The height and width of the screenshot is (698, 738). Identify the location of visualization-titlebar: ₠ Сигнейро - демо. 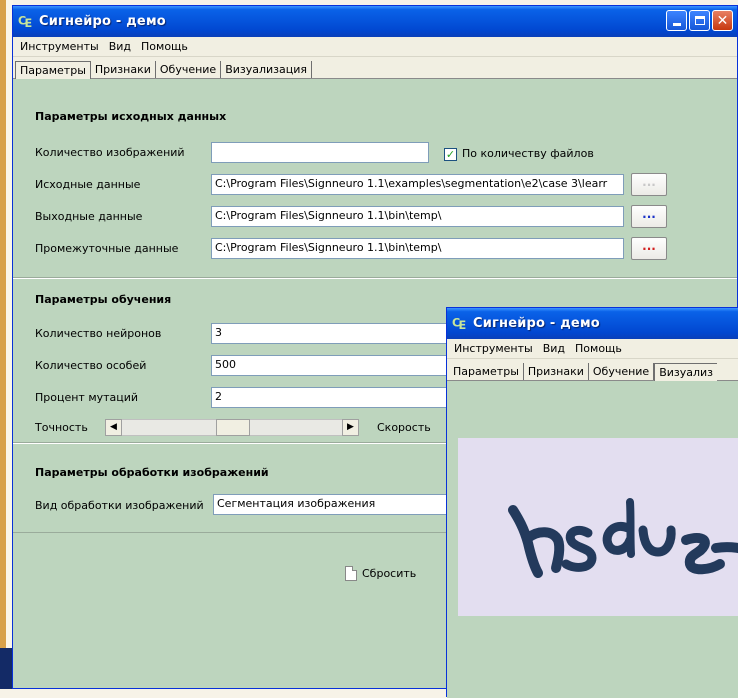
(592, 323).